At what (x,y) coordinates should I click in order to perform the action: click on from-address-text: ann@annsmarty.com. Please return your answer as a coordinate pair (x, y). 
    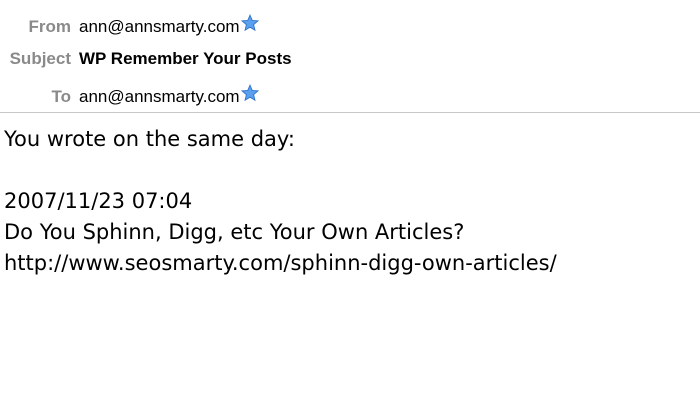
    Looking at the image, I should click on (159, 27).